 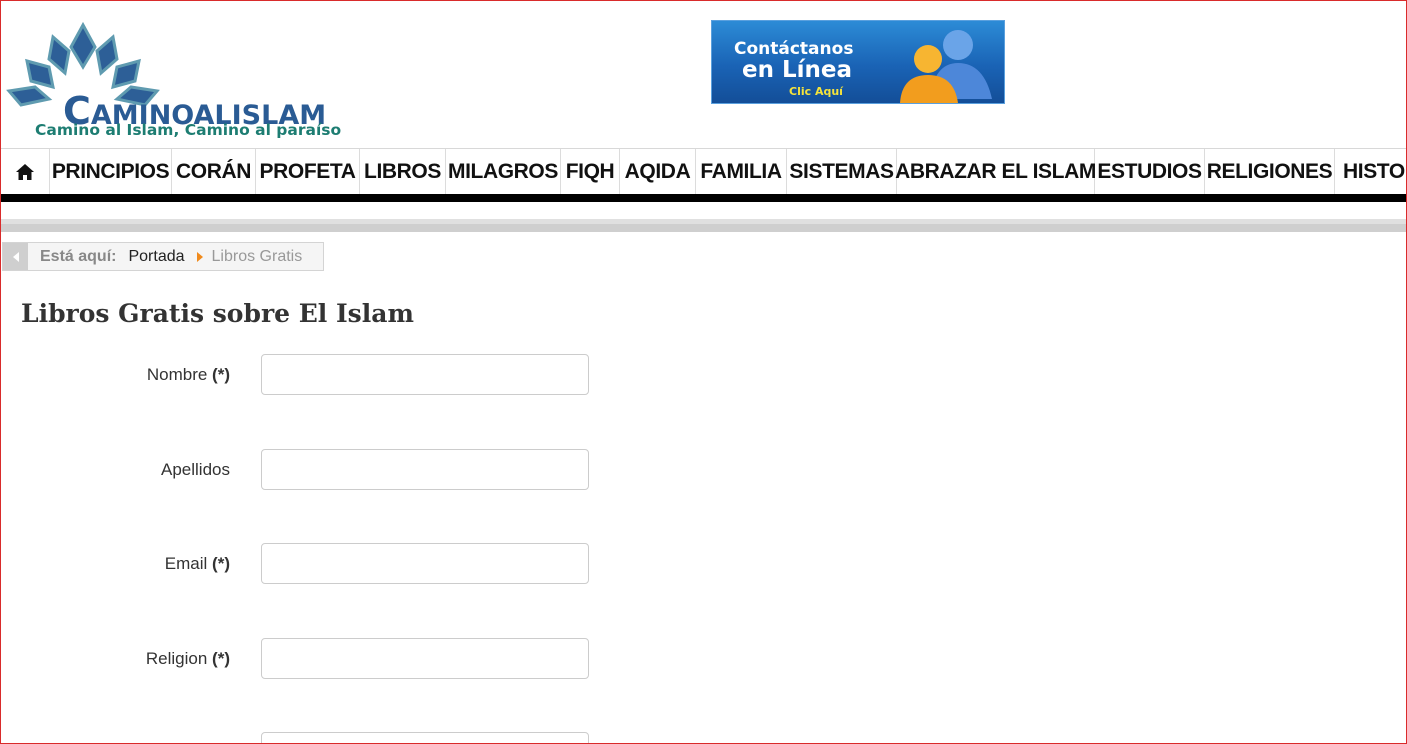 I want to click on nav-item-coran: CORÁN, so click(x=214, y=172).